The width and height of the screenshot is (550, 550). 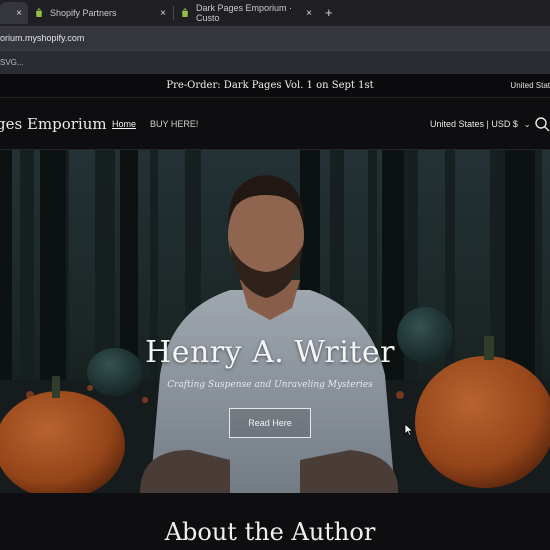 What do you see at coordinates (270, 532) in the screenshot?
I see `about-heading: About the Author` at bounding box center [270, 532].